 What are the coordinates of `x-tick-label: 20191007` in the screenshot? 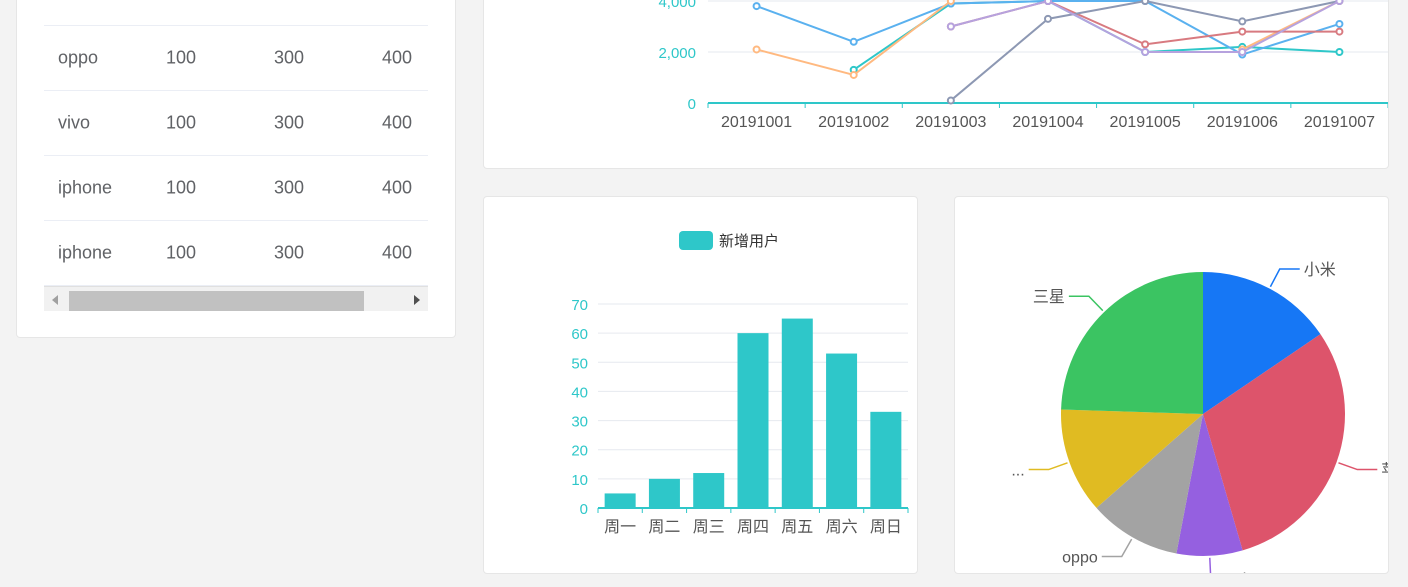 It's located at (1339, 122).